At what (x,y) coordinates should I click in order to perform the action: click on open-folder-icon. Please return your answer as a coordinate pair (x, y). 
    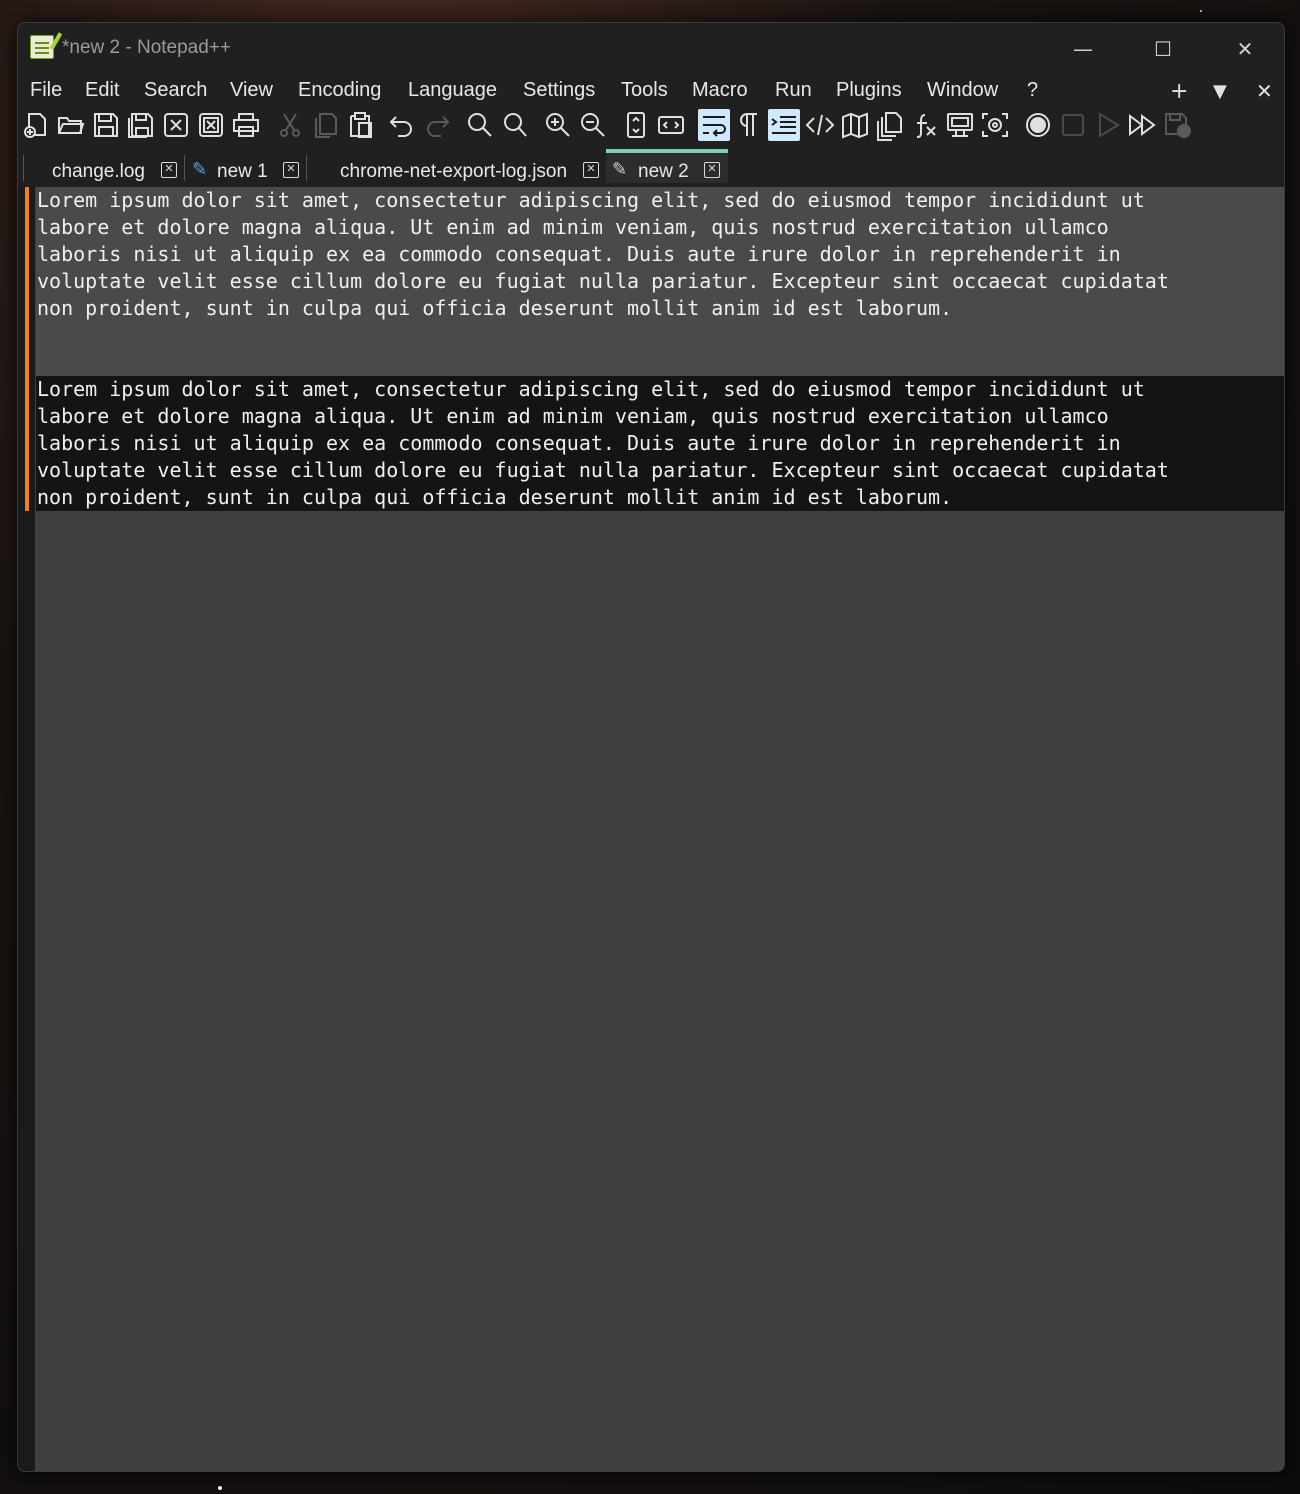
    Looking at the image, I should click on (71, 125).